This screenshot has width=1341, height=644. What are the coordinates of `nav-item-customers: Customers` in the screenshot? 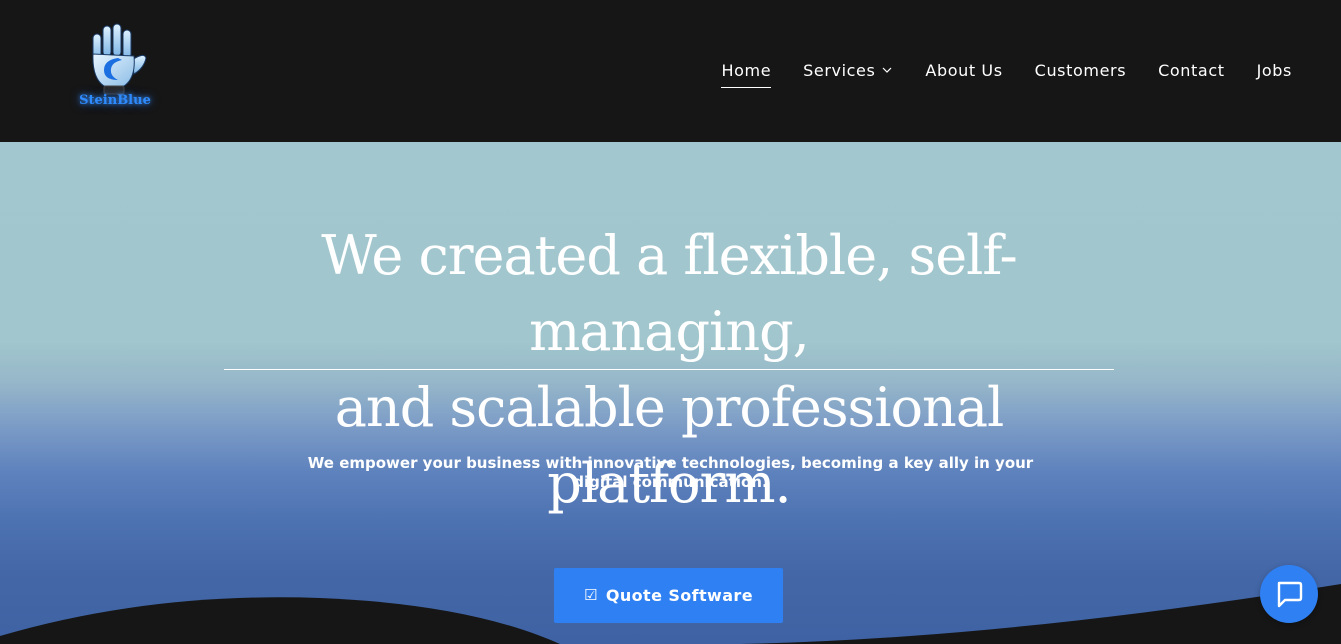 It's located at (1080, 70).